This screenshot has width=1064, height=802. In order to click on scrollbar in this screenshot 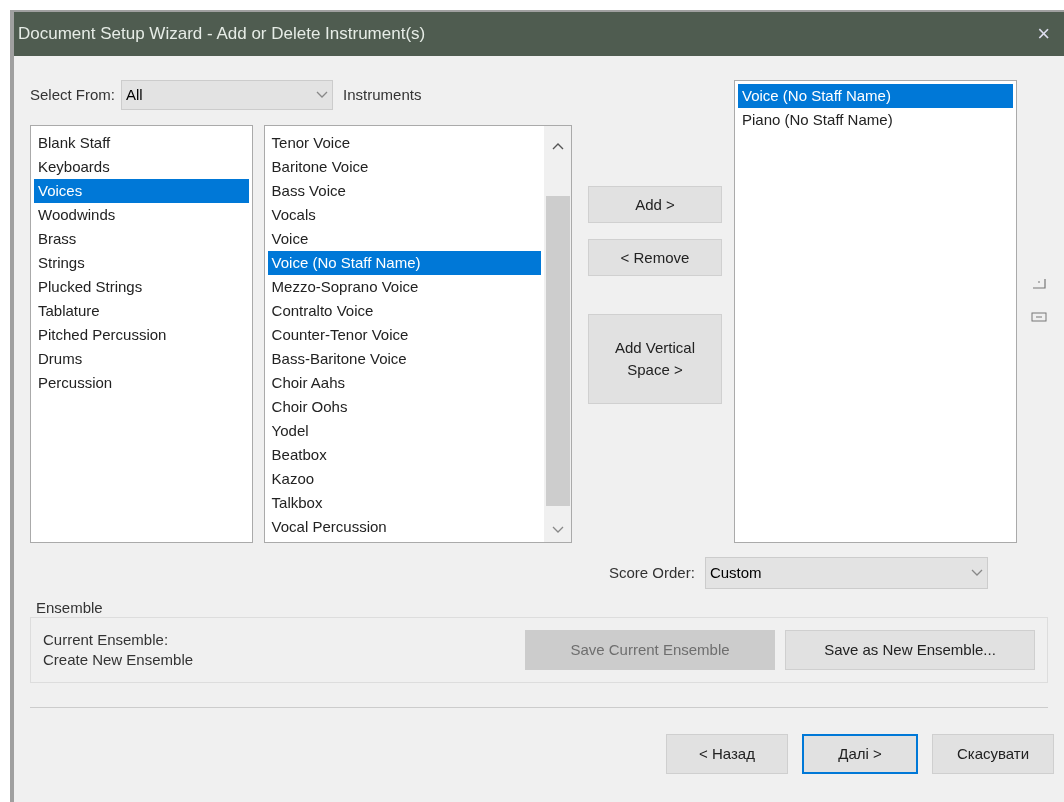, I will do `click(557, 334)`.